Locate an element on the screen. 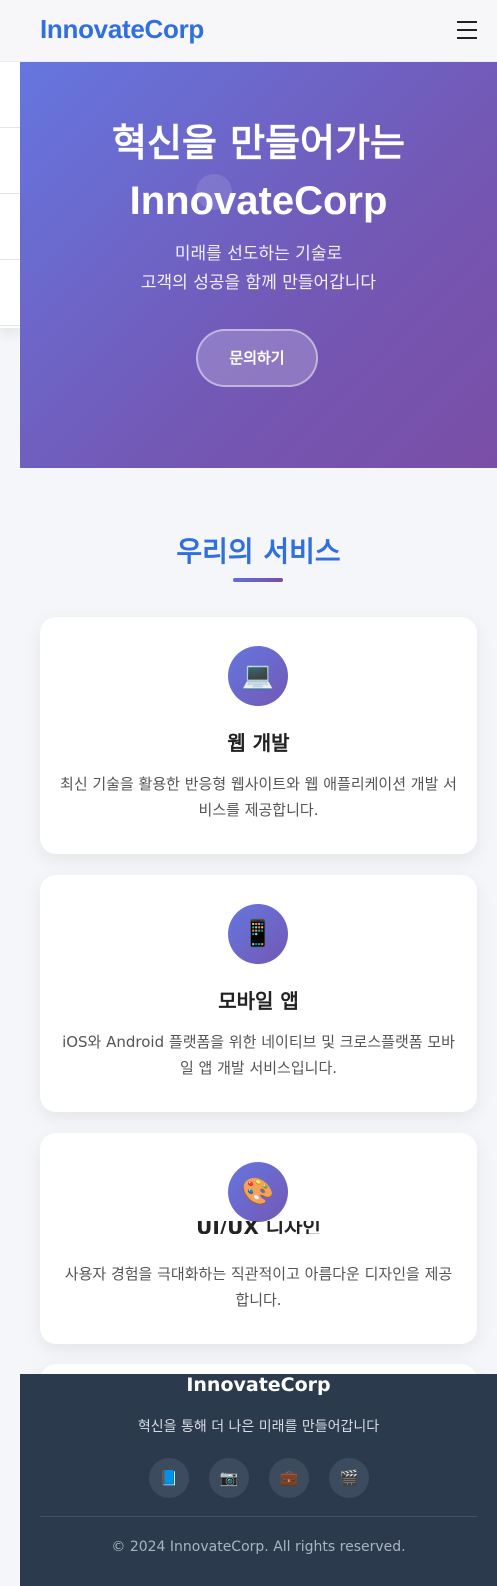 Image resolution: width=497 pixels, height=1586 pixels. service-card-title: 웹 개발 is located at coordinates (258, 743).